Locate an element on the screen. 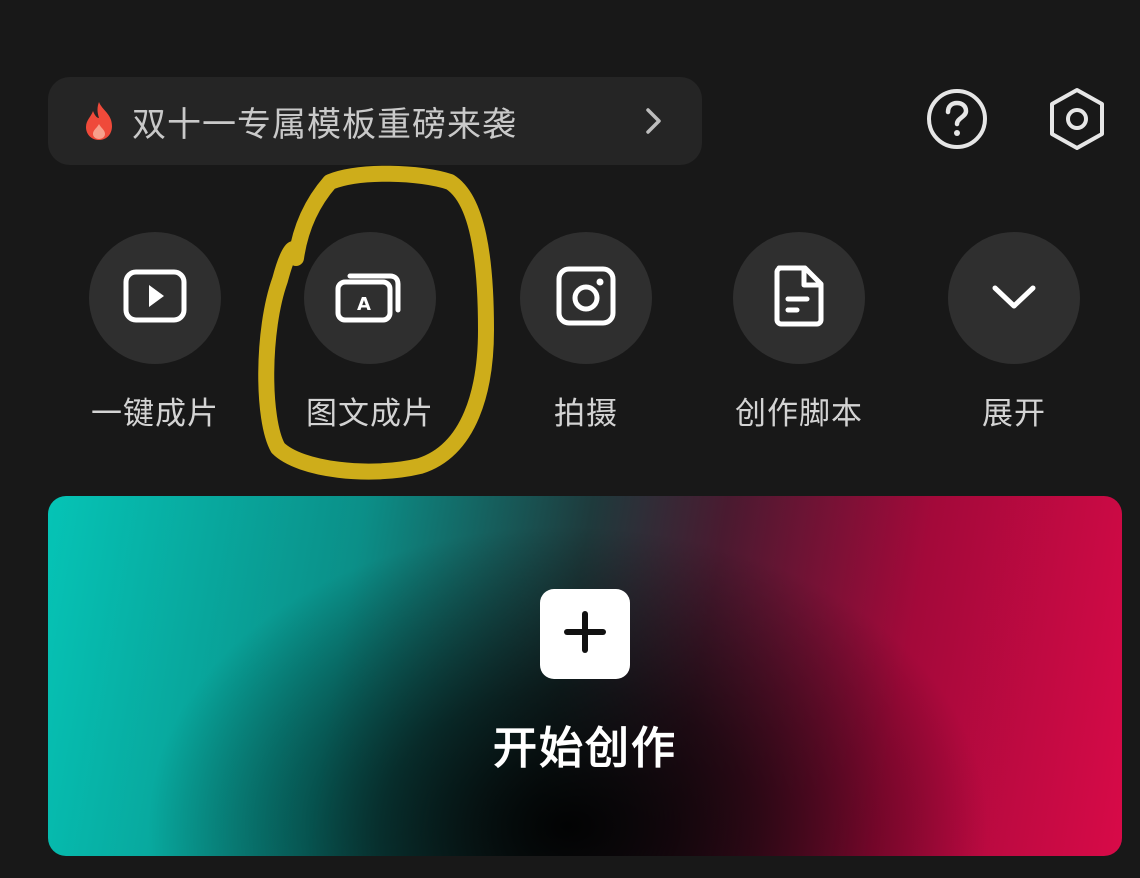 The width and height of the screenshot is (1140, 878). settings-button is located at coordinates (1077, 121).